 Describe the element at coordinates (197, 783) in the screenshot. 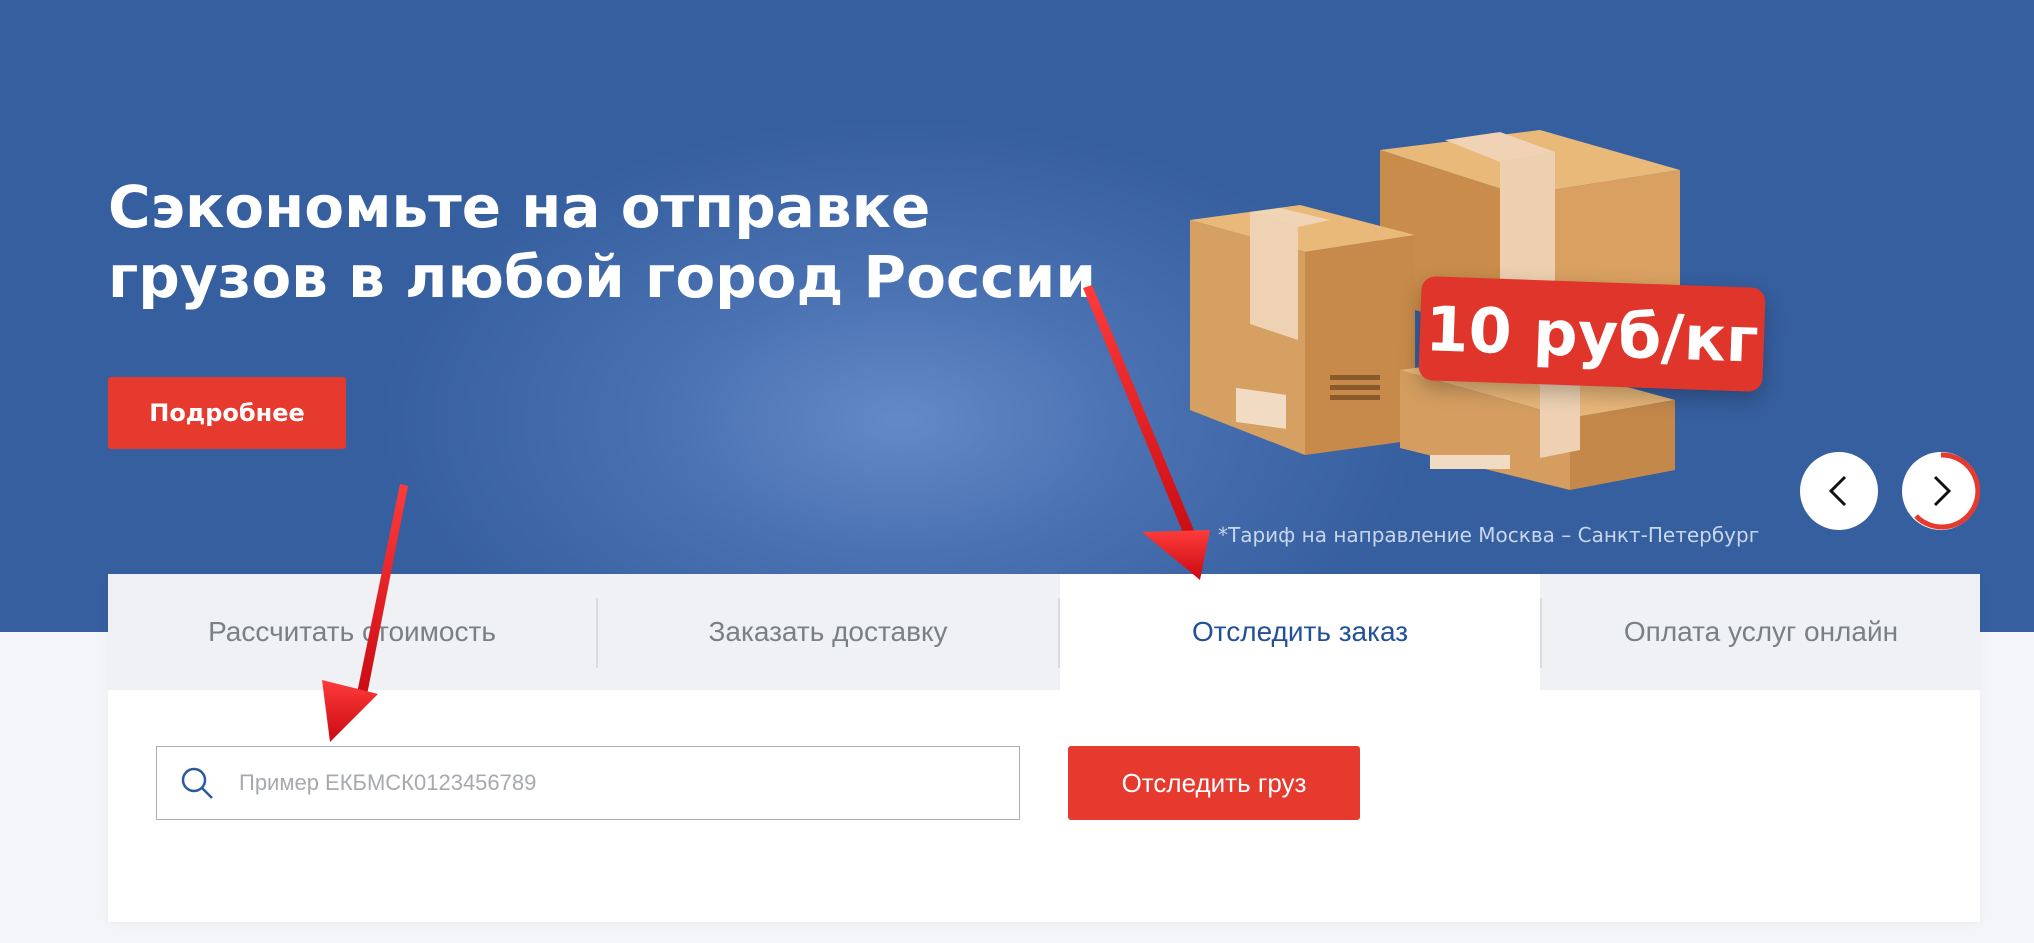

I see `search-icon` at that location.